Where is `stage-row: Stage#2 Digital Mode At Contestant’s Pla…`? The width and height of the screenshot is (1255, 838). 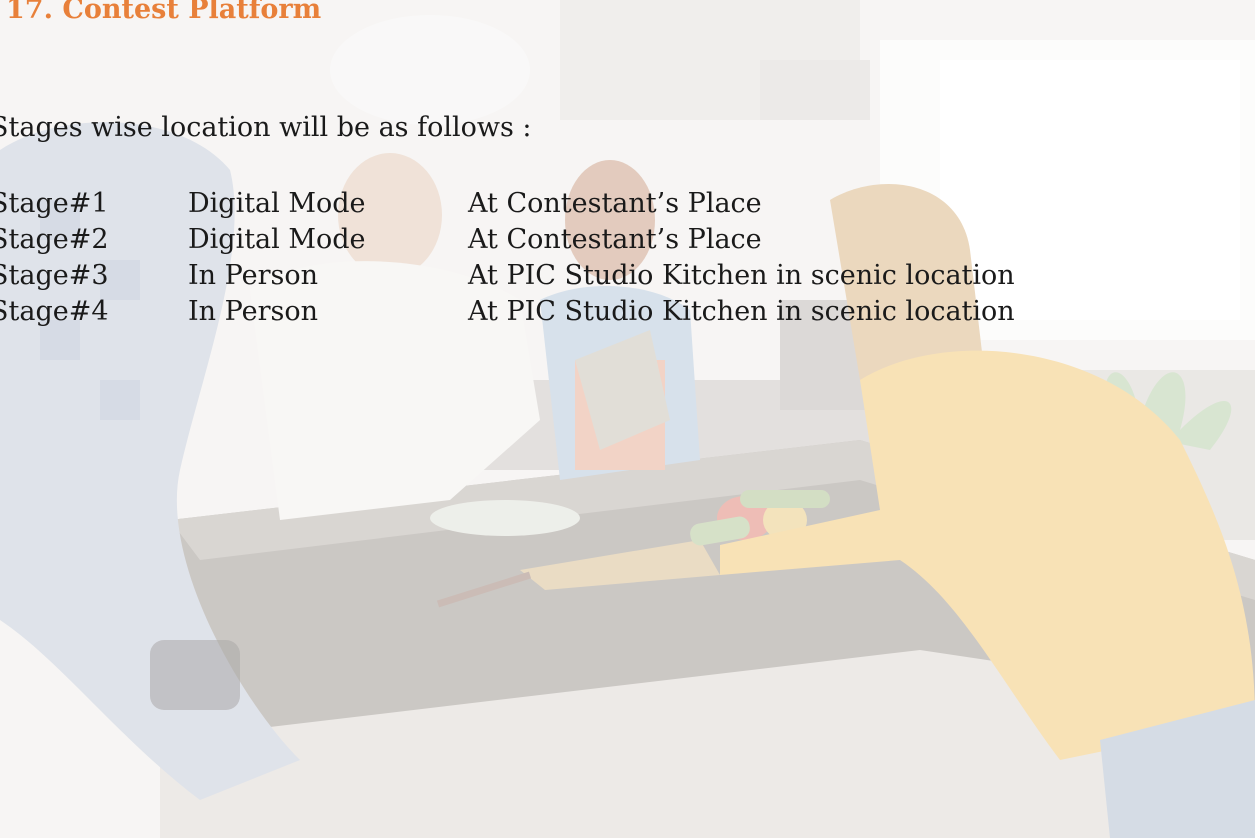
stage-row: Stage#2 Digital Mode At Contestant’s Pla… is located at coordinates (554, 240).